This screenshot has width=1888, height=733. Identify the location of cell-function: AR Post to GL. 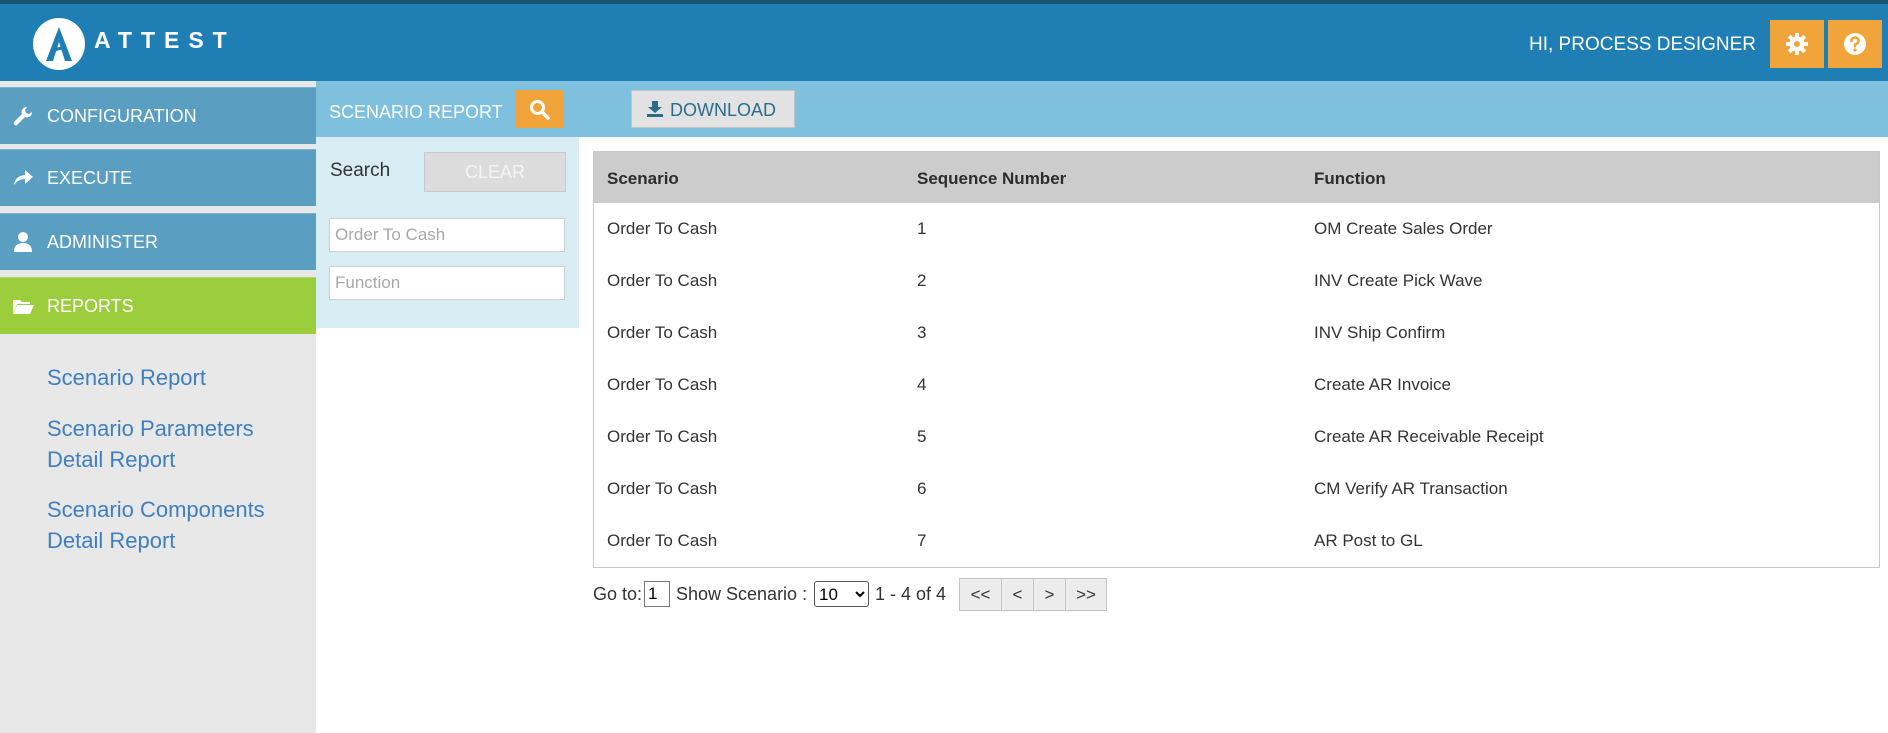
(1368, 540).